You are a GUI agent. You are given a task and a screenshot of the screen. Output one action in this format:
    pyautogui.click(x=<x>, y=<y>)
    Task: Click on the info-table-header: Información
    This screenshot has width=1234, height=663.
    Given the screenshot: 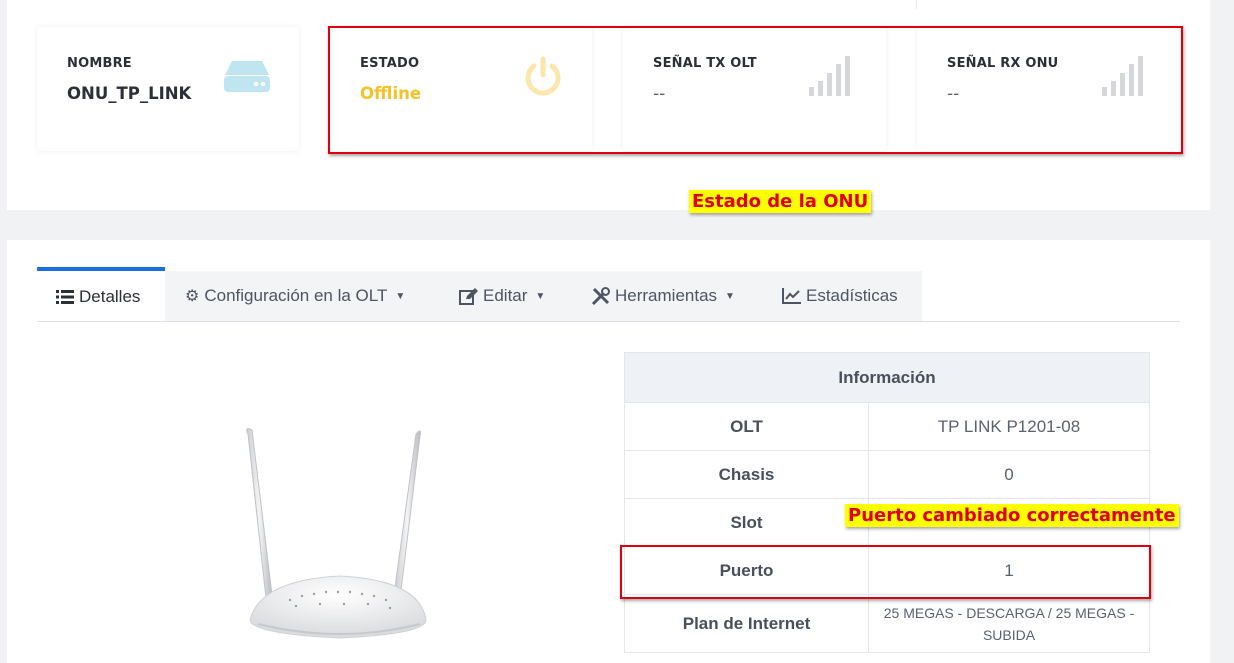 What is the action you would take?
    pyautogui.click(x=887, y=377)
    